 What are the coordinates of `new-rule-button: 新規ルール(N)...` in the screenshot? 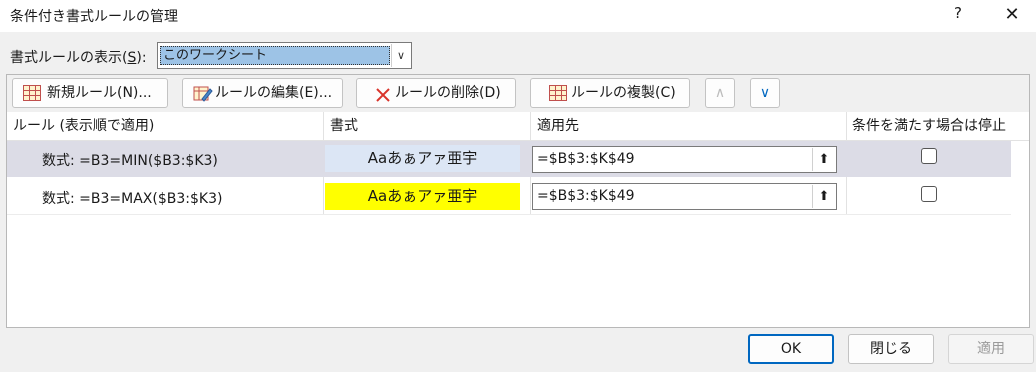 It's located at (90, 93).